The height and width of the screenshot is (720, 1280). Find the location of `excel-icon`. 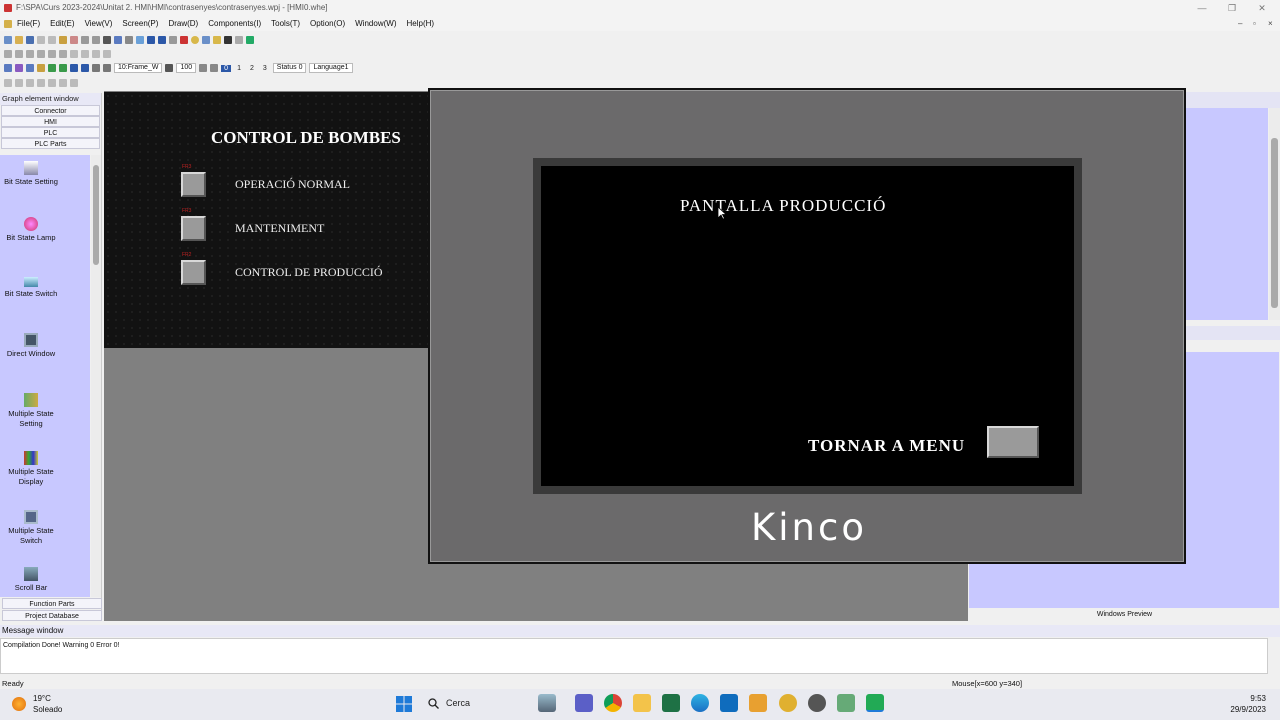

excel-icon is located at coordinates (671, 703).